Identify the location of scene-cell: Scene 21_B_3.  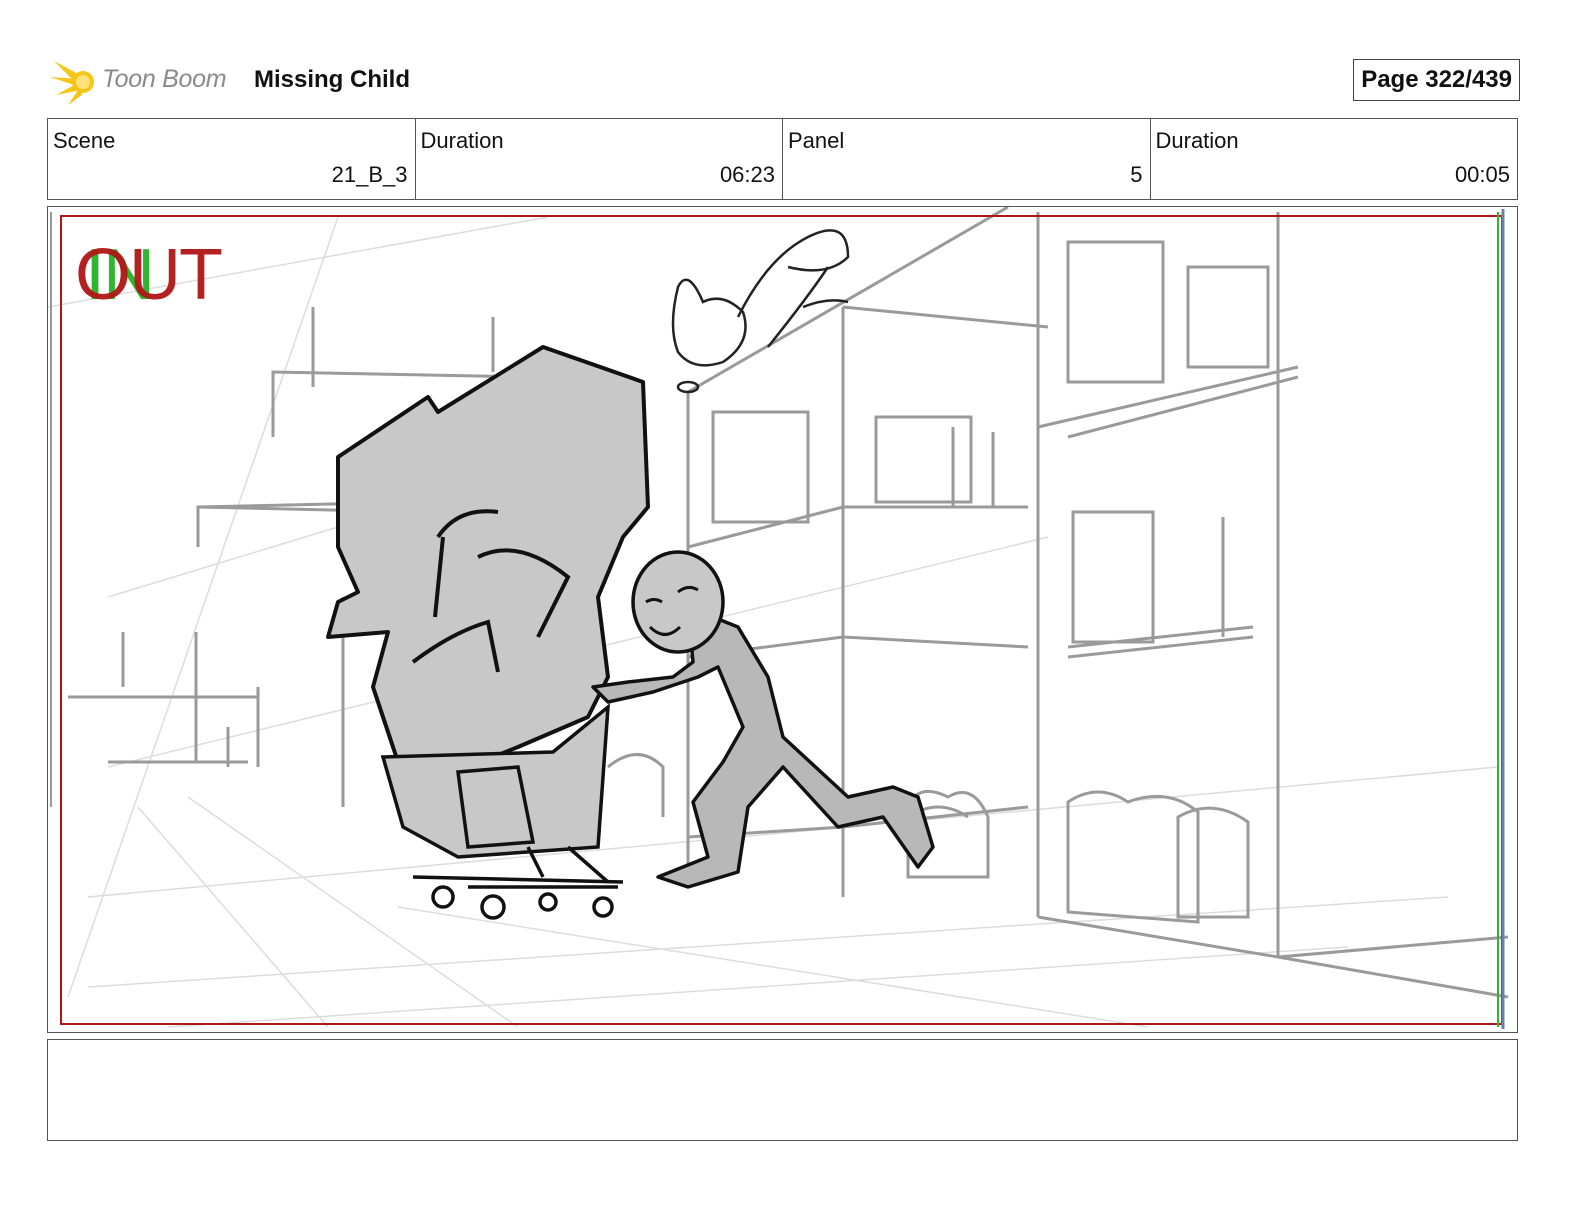
(232, 159).